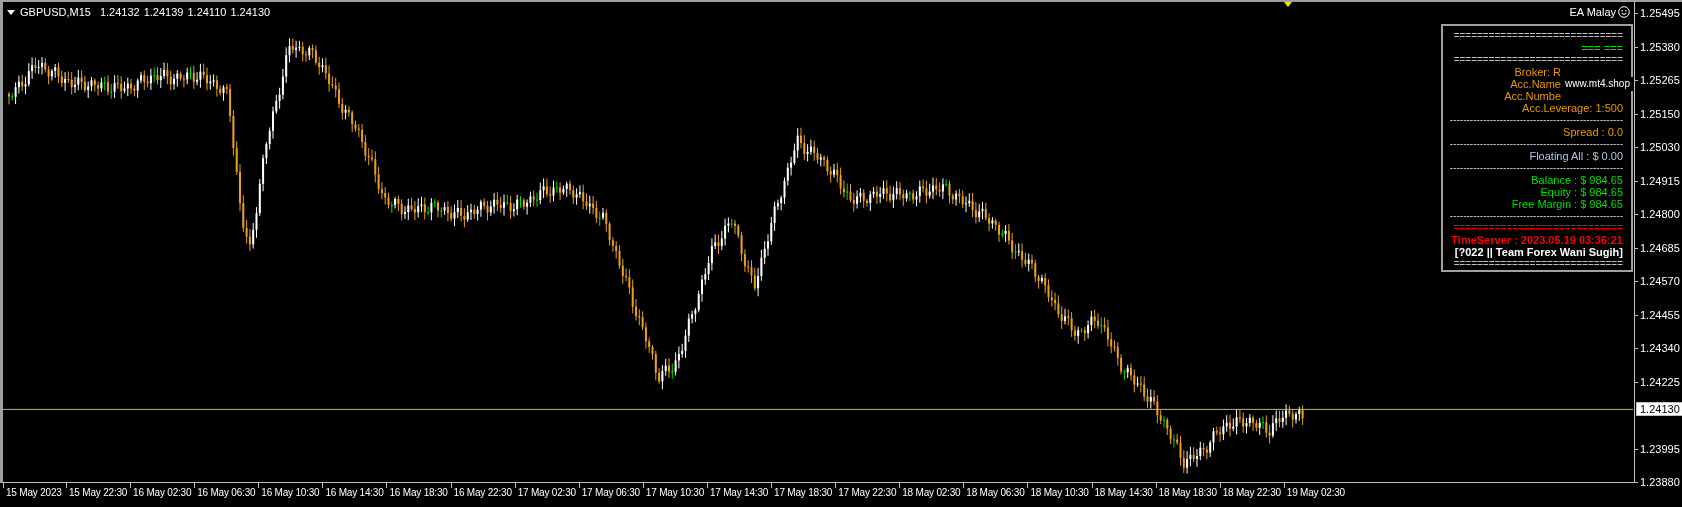 This screenshot has height=507, width=1682. Describe the element at coordinates (119, 12) in the screenshot. I see `quote-value: 1.24132` at that location.